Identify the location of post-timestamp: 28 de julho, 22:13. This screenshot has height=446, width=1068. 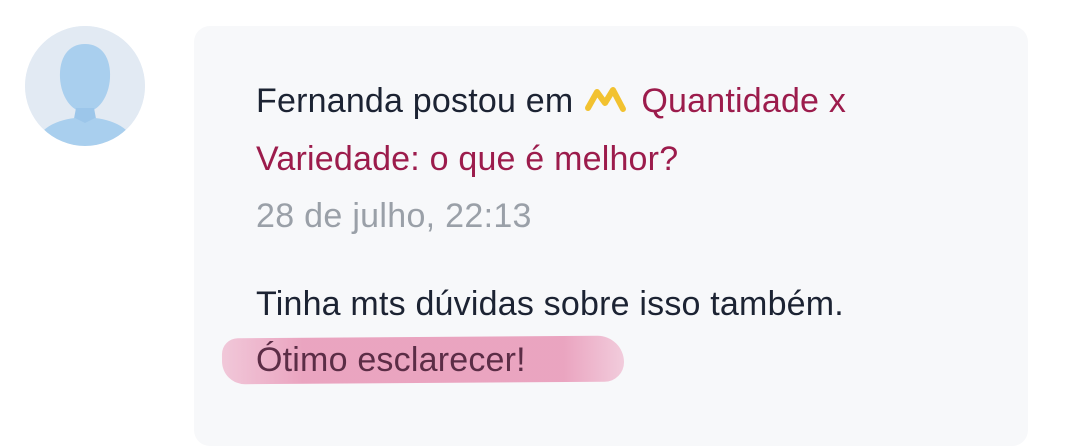
(394, 216).